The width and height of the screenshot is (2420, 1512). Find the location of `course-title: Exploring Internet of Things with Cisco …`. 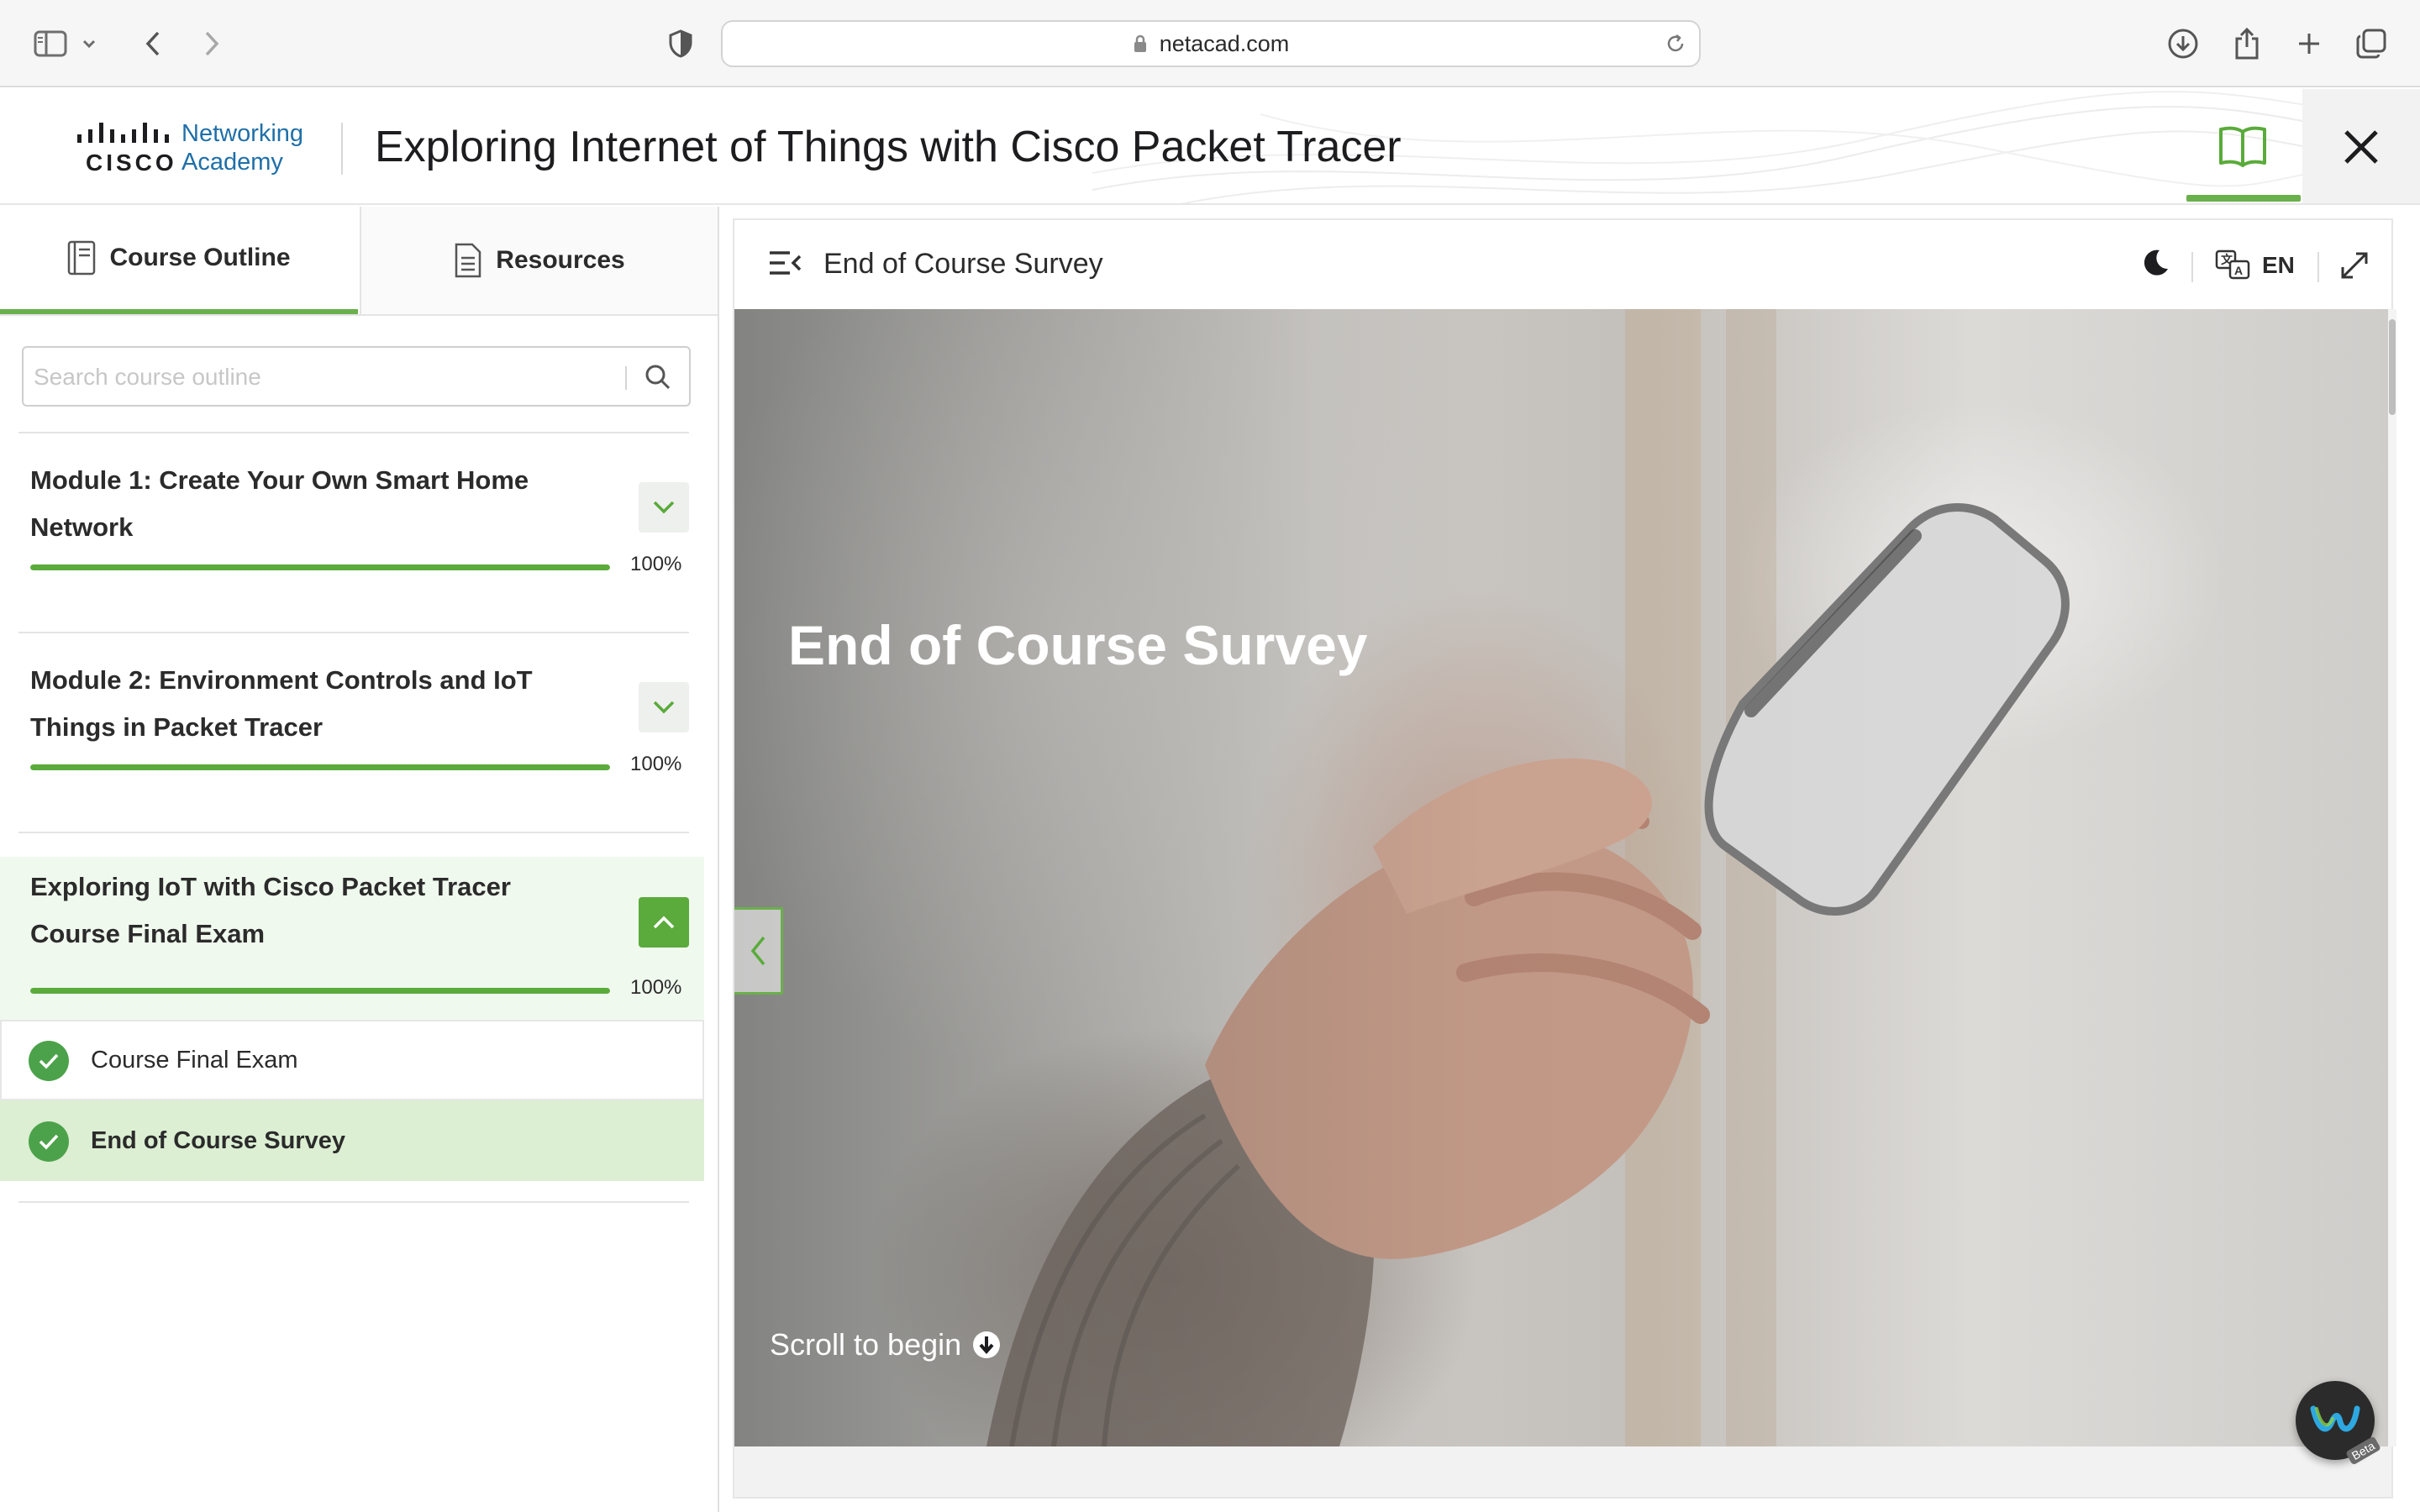

course-title: Exploring Internet of Things with Cisco … is located at coordinates (889, 147).